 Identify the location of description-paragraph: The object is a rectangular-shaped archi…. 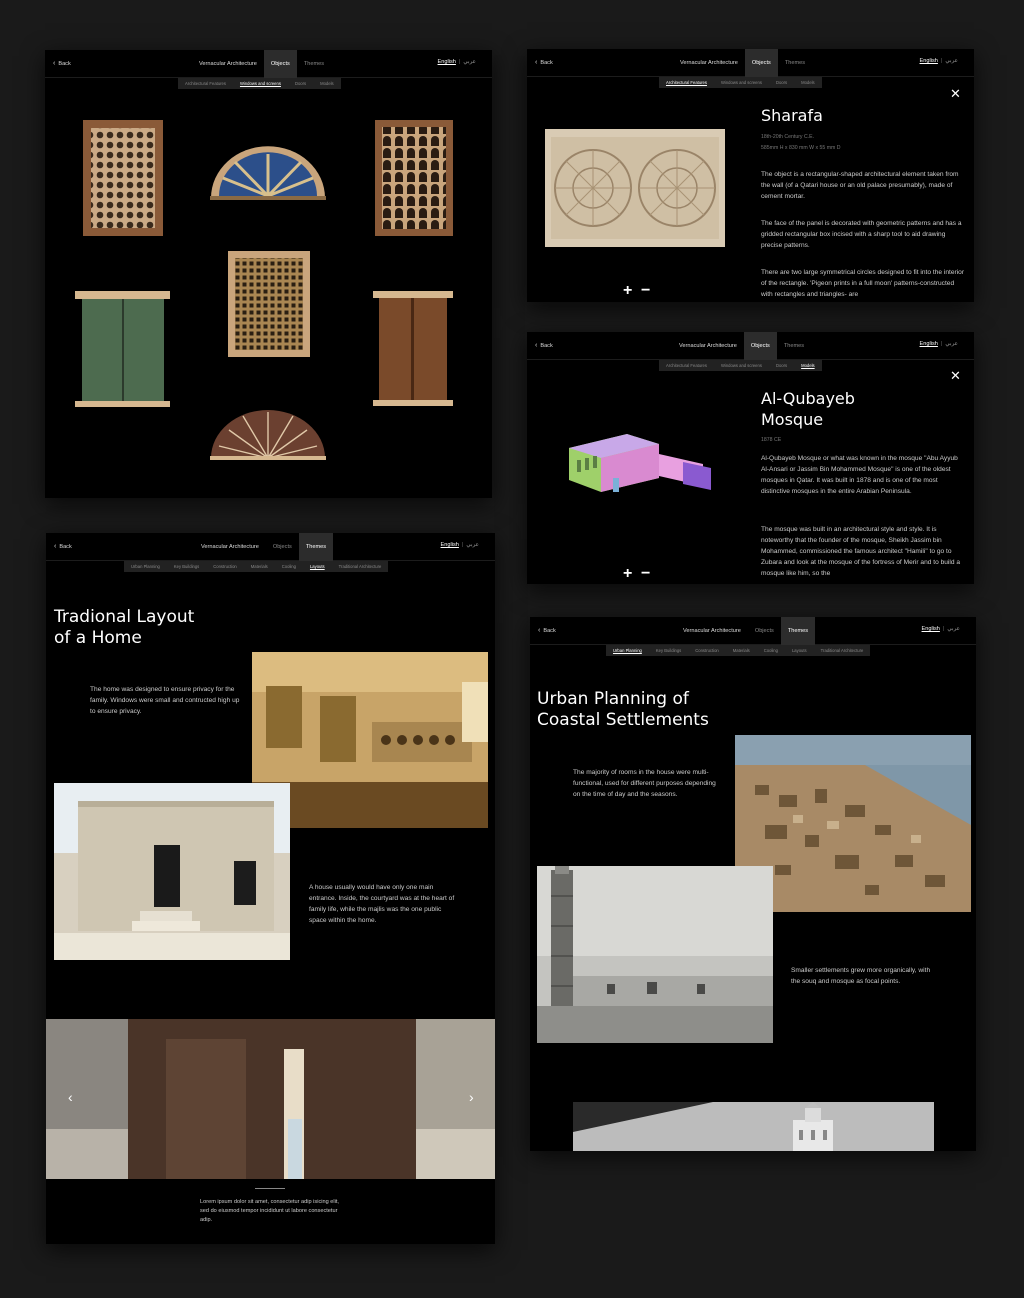
(860, 185).